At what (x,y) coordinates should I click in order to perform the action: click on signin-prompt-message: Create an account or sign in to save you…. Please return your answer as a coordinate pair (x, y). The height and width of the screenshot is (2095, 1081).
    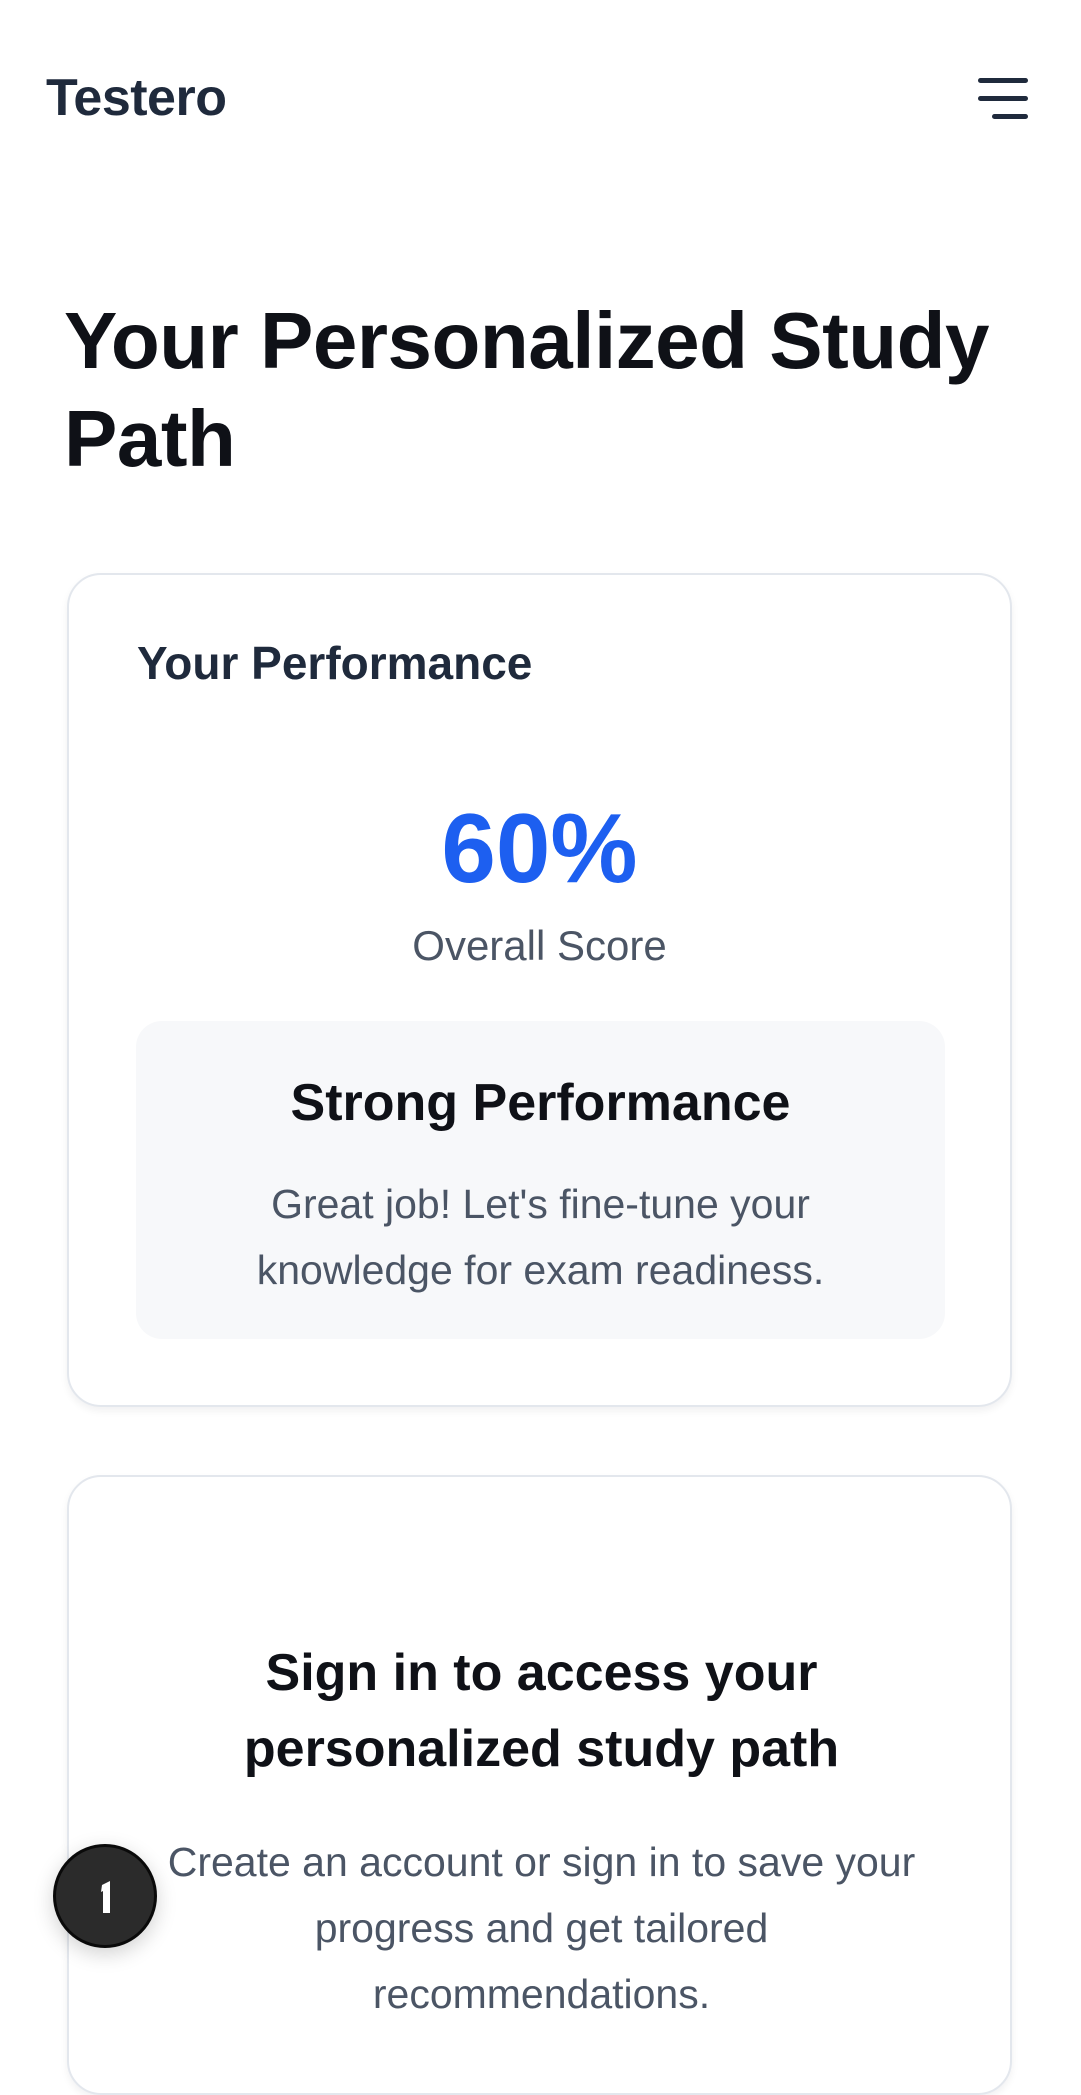
    Looking at the image, I should click on (541, 1928).